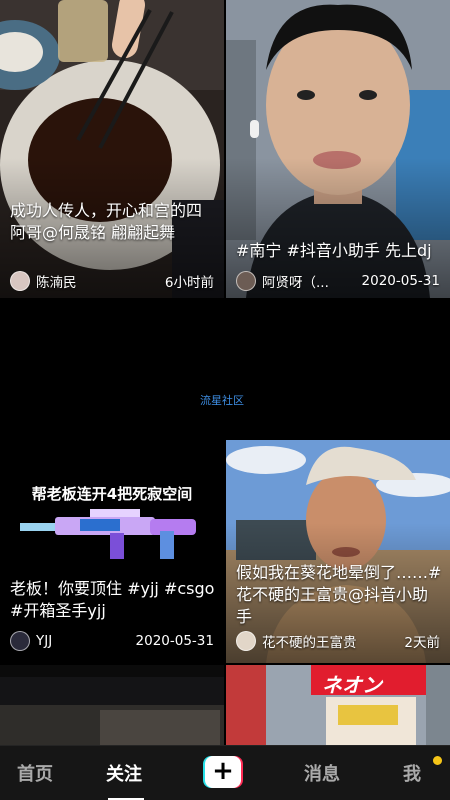  I want to click on video-card-placeholder, so click(338, 369).